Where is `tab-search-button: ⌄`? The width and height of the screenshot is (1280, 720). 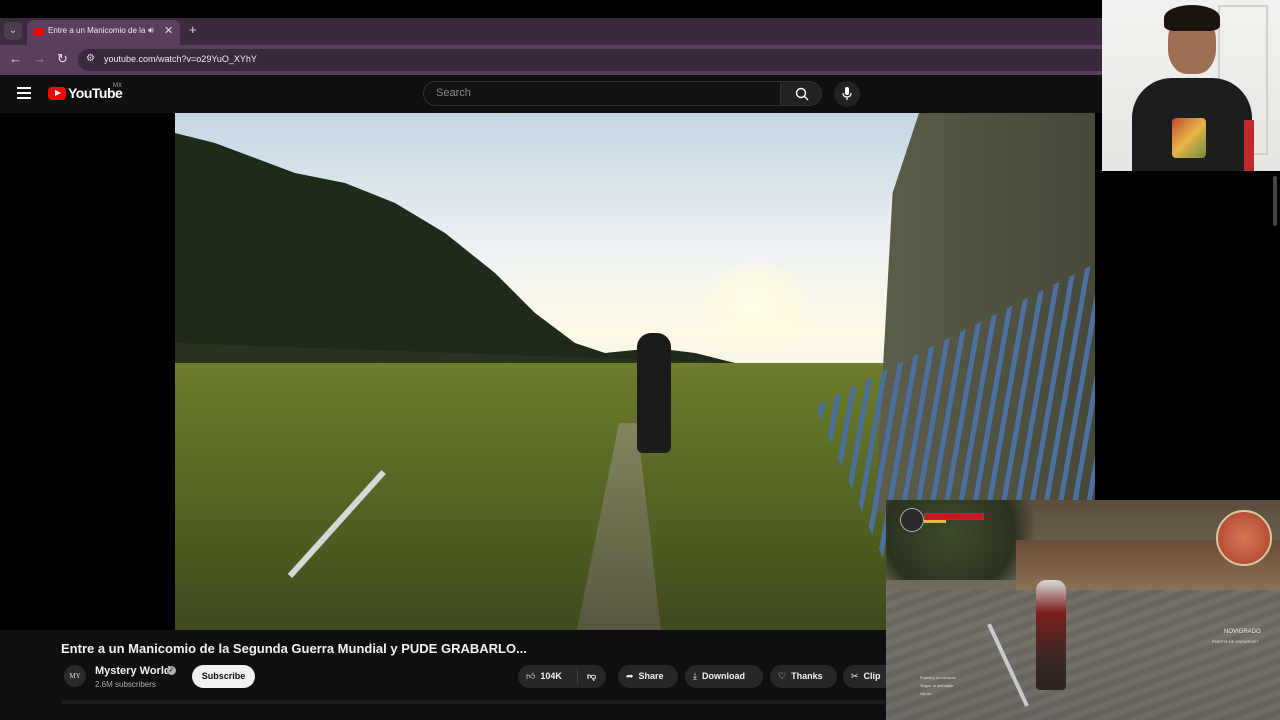
tab-search-button: ⌄ is located at coordinates (13, 31).